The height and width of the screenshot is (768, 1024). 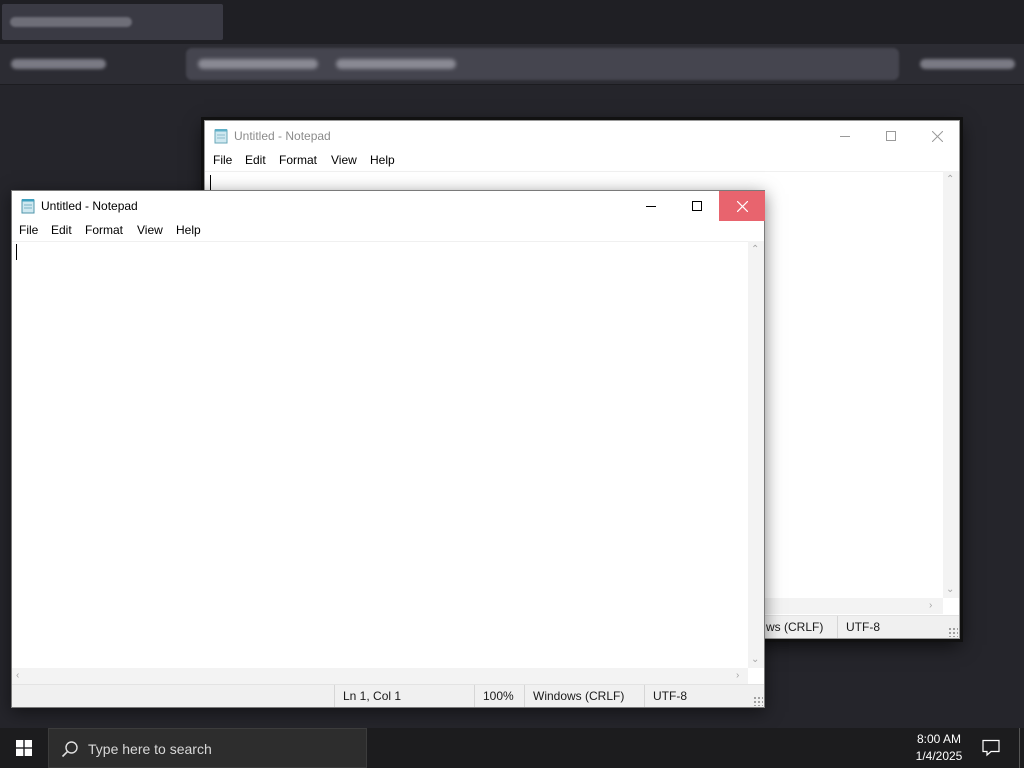 What do you see at coordinates (939, 739) in the screenshot?
I see `clock-time: 8:00 AM` at bounding box center [939, 739].